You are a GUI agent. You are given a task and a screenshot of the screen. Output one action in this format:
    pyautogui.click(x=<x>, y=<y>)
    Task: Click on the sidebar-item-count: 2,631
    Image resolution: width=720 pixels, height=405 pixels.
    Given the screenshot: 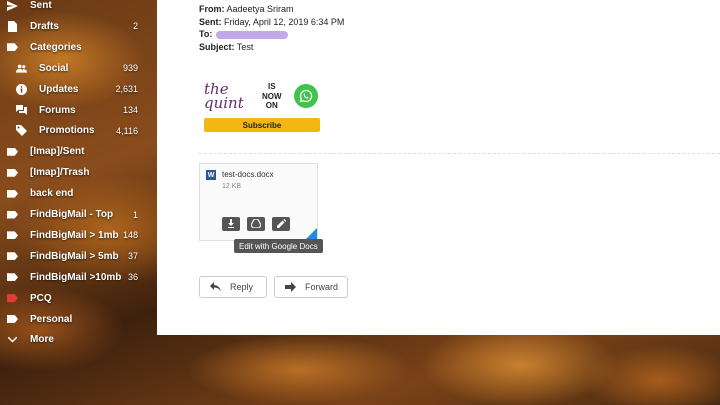 What is the action you would take?
    pyautogui.click(x=126, y=89)
    